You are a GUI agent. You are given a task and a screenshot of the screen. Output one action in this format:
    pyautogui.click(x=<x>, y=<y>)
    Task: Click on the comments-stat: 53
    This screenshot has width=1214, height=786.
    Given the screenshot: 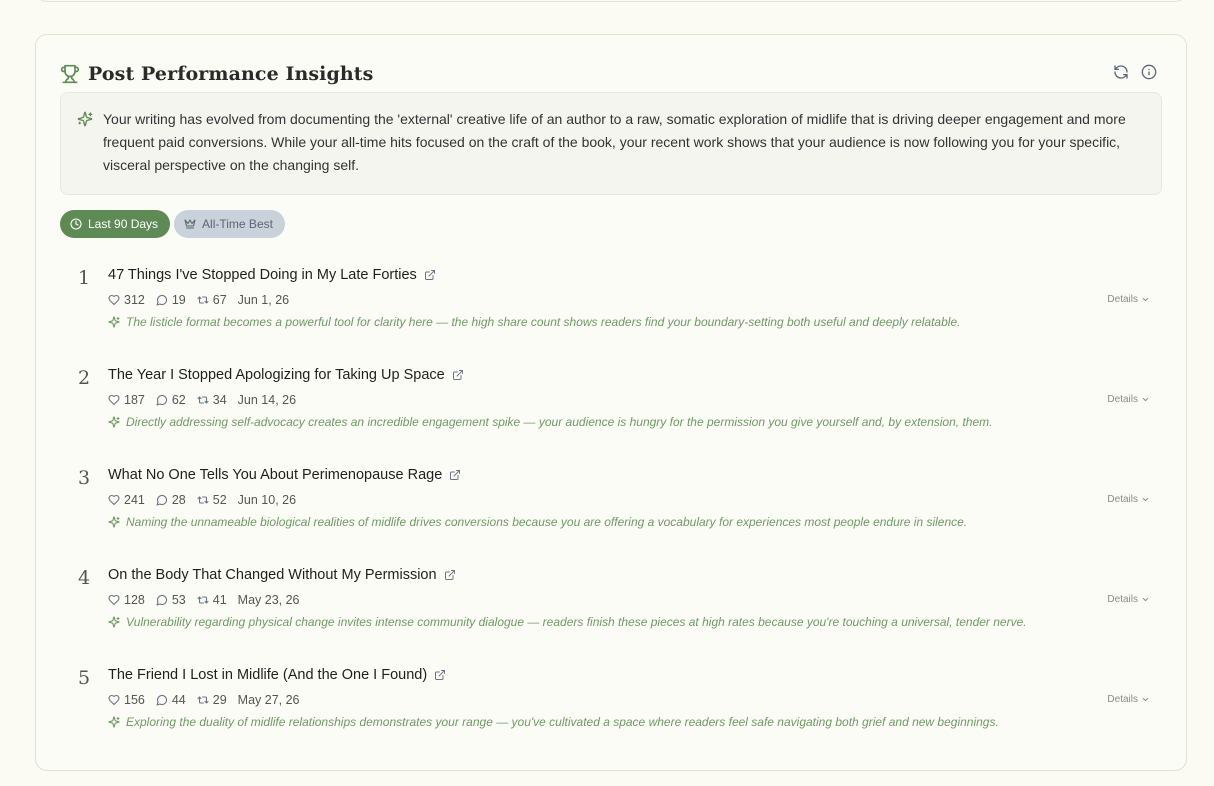 What is the action you would take?
    pyautogui.click(x=171, y=600)
    